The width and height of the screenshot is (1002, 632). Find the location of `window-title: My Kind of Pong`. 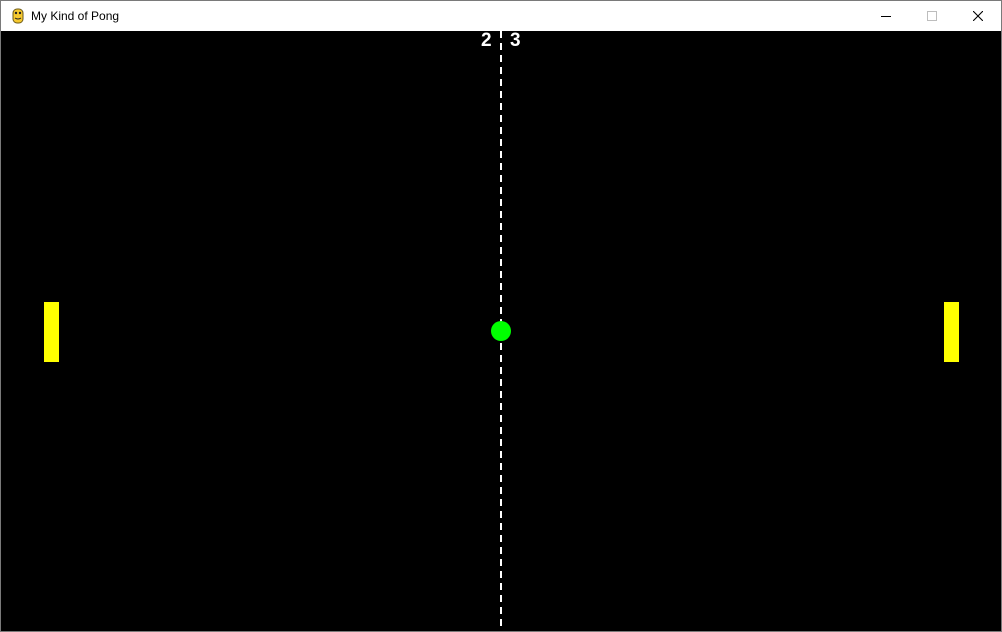

window-title: My Kind of Pong is located at coordinates (75, 16).